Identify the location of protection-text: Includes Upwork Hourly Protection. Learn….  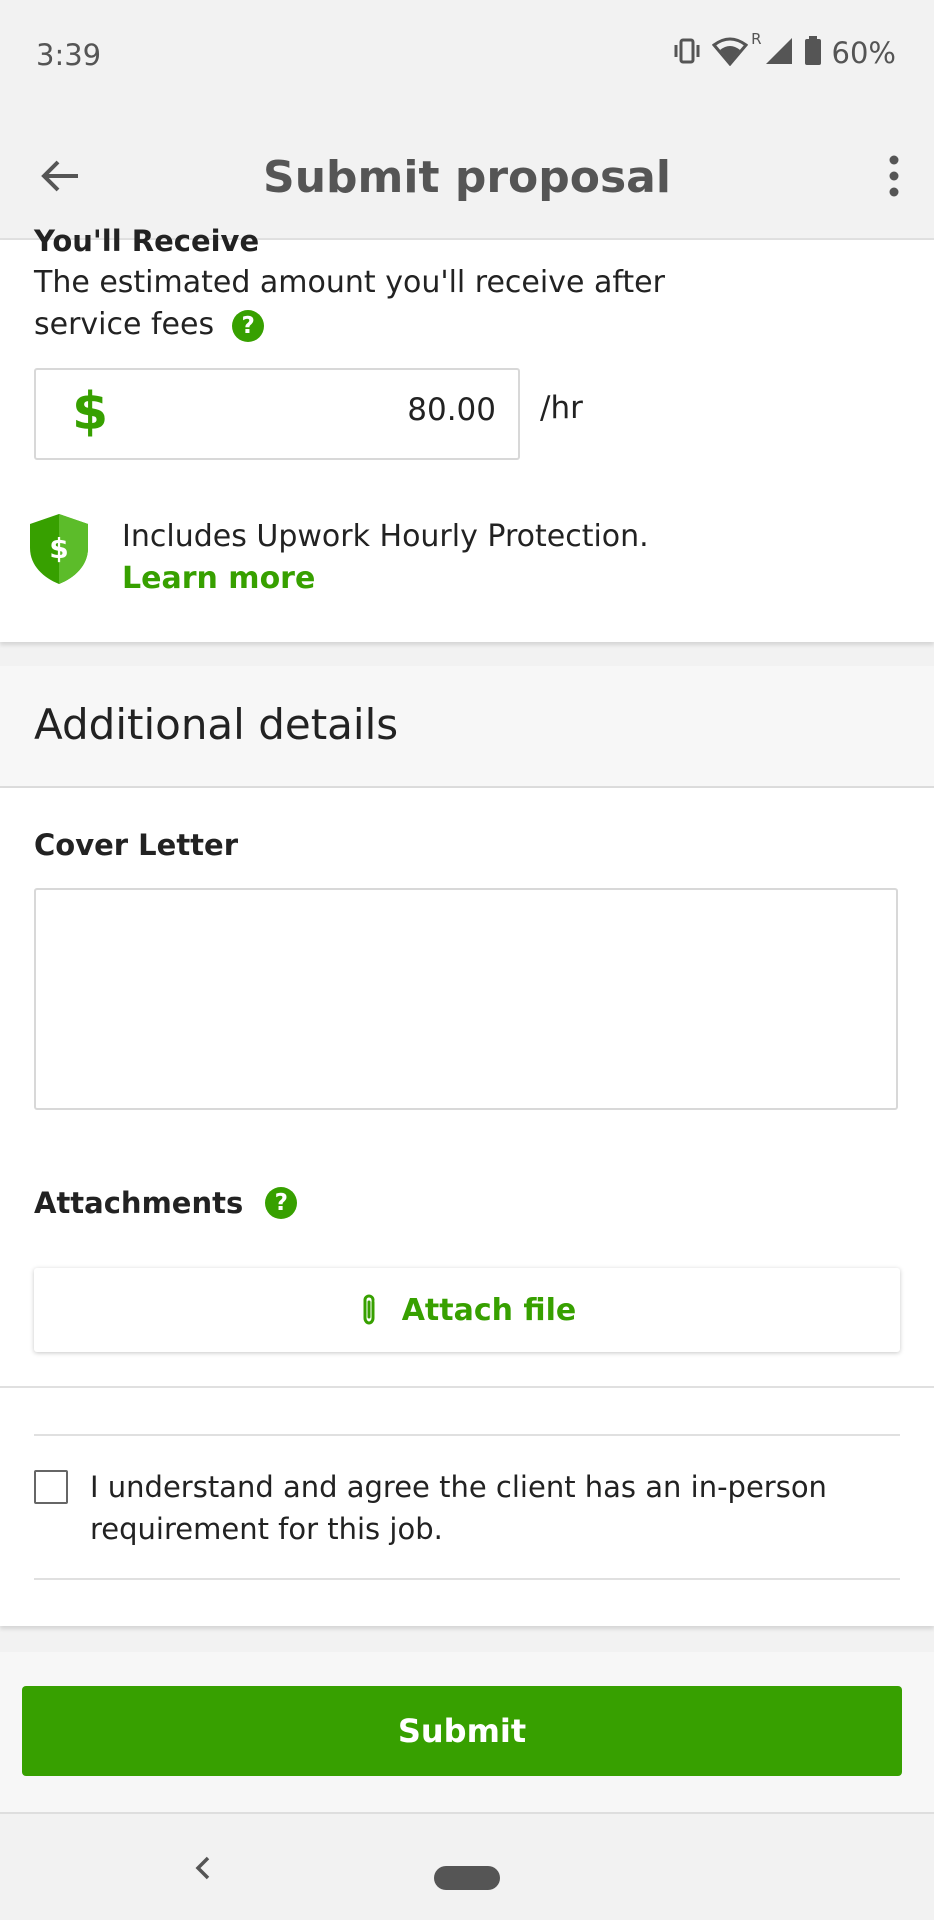
(385, 558).